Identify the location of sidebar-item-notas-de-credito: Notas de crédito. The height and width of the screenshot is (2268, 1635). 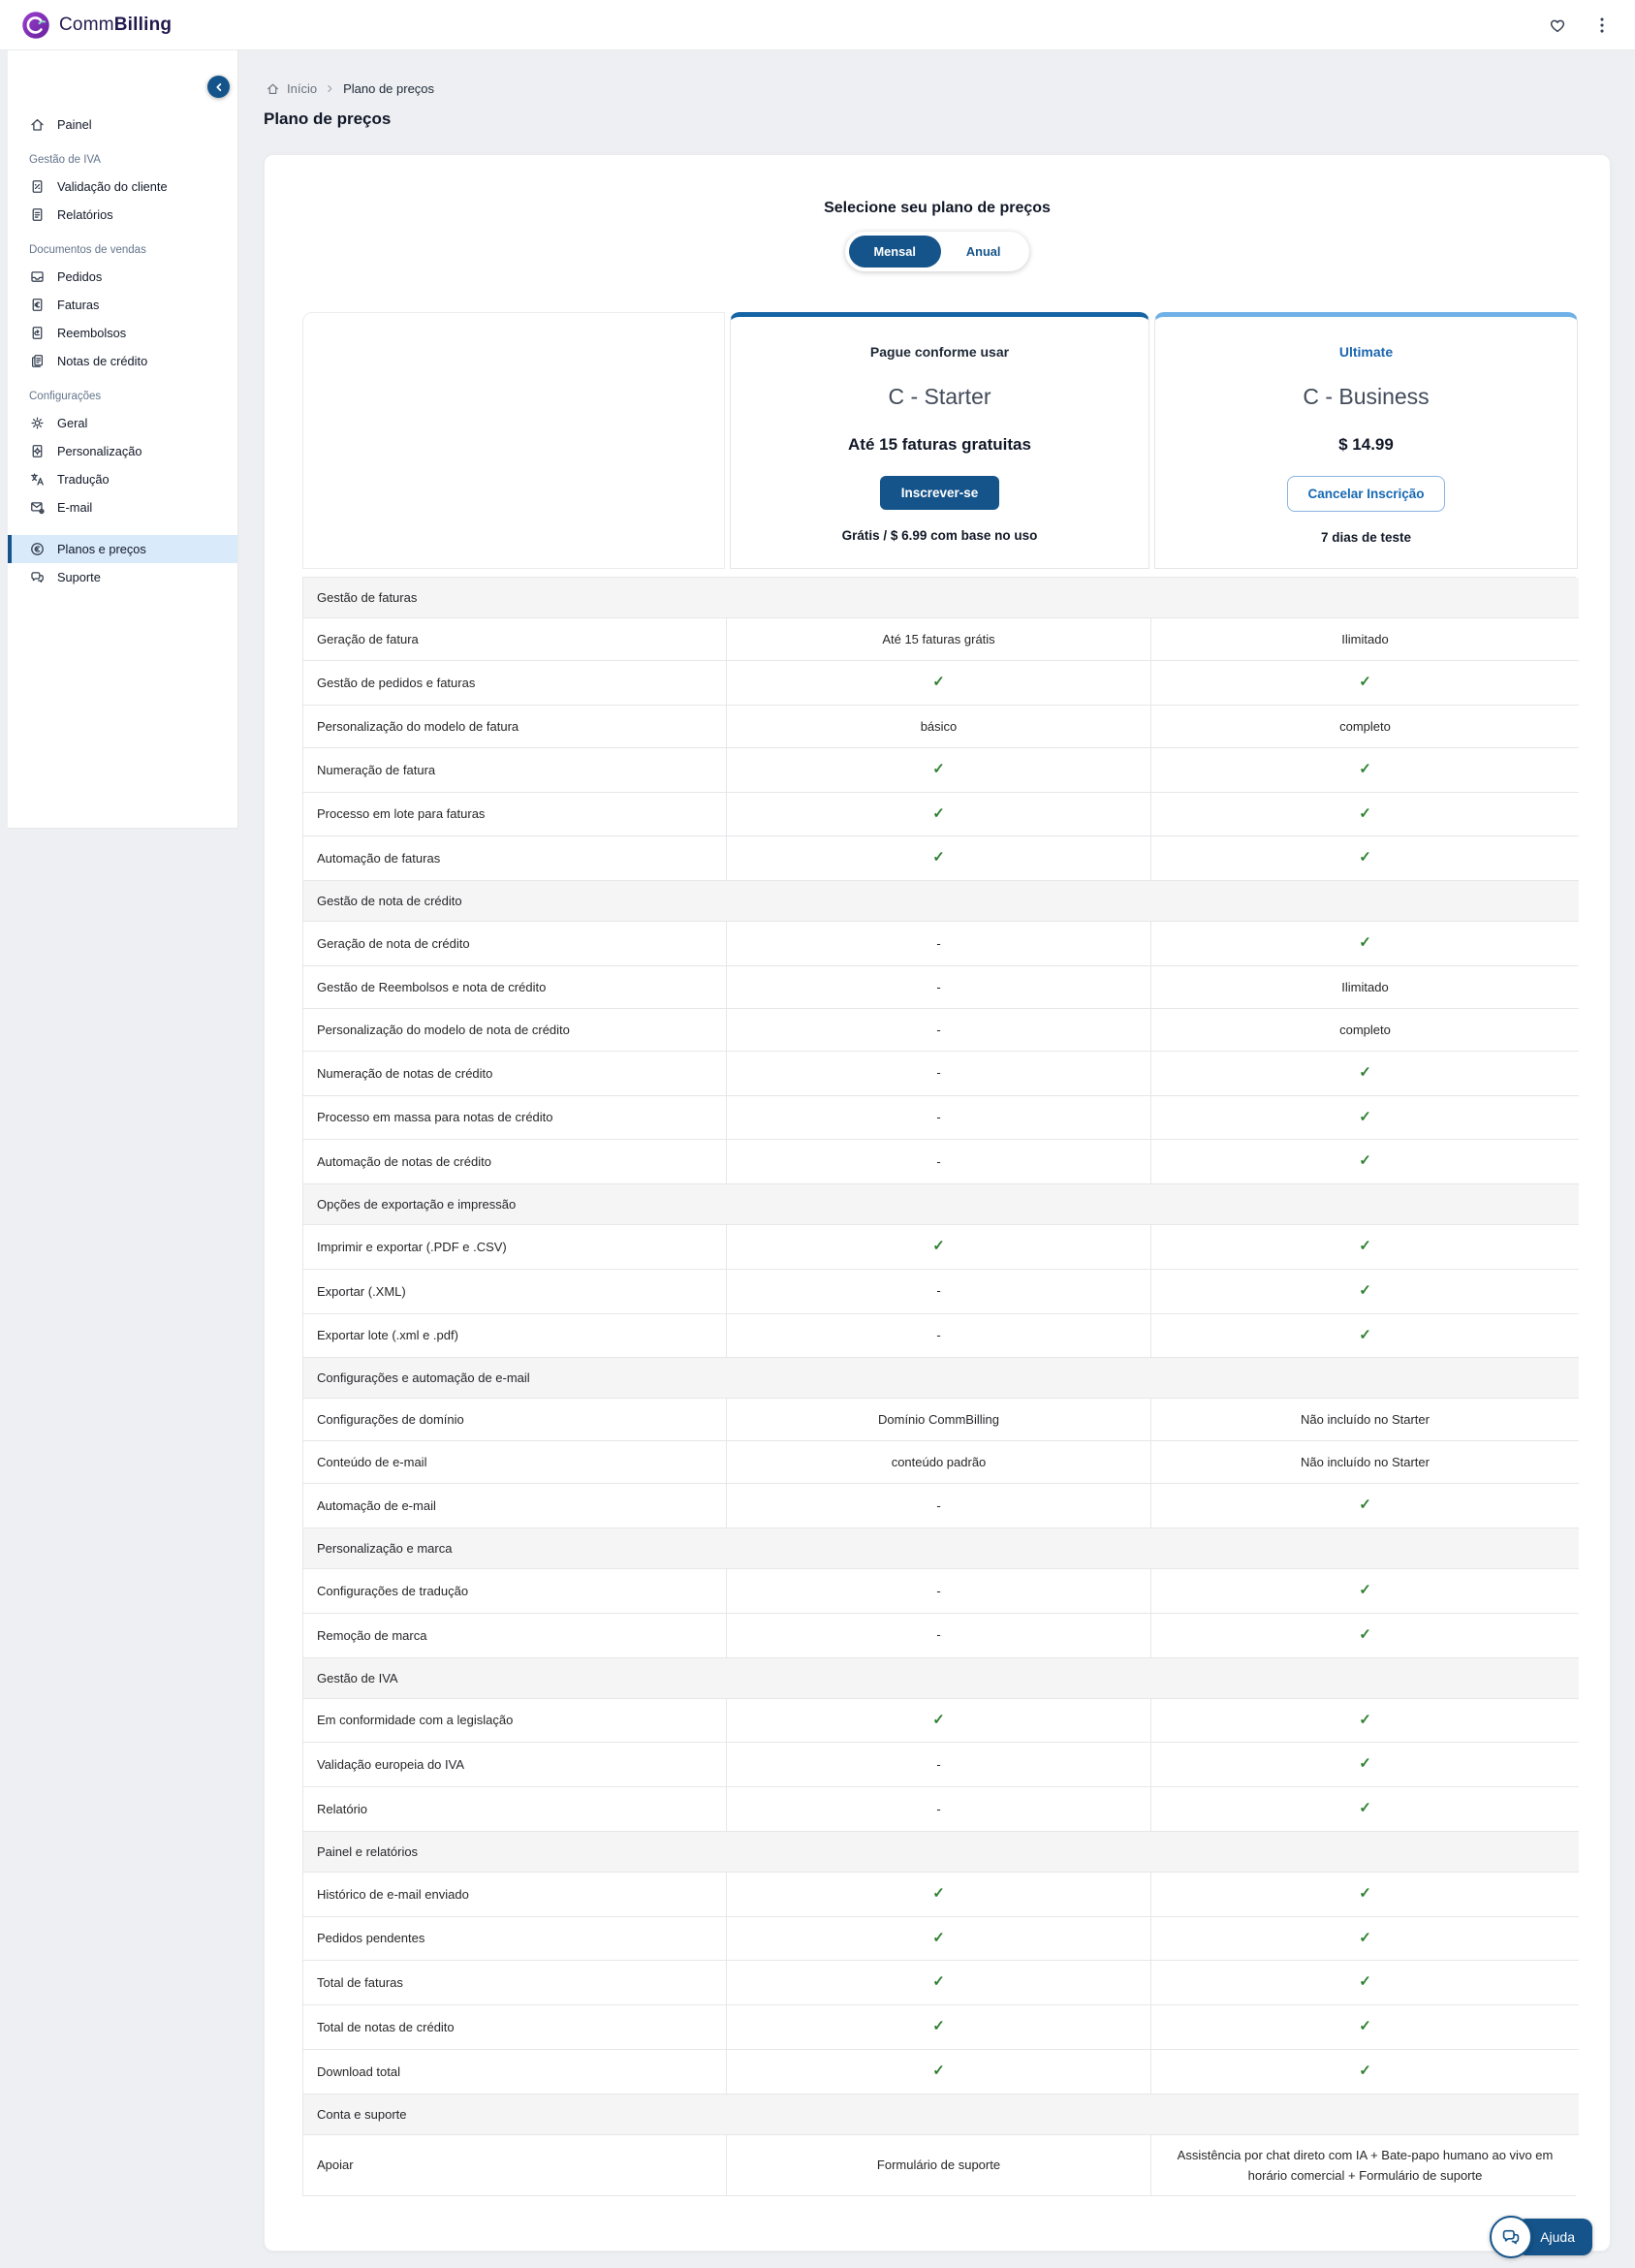
(122, 361).